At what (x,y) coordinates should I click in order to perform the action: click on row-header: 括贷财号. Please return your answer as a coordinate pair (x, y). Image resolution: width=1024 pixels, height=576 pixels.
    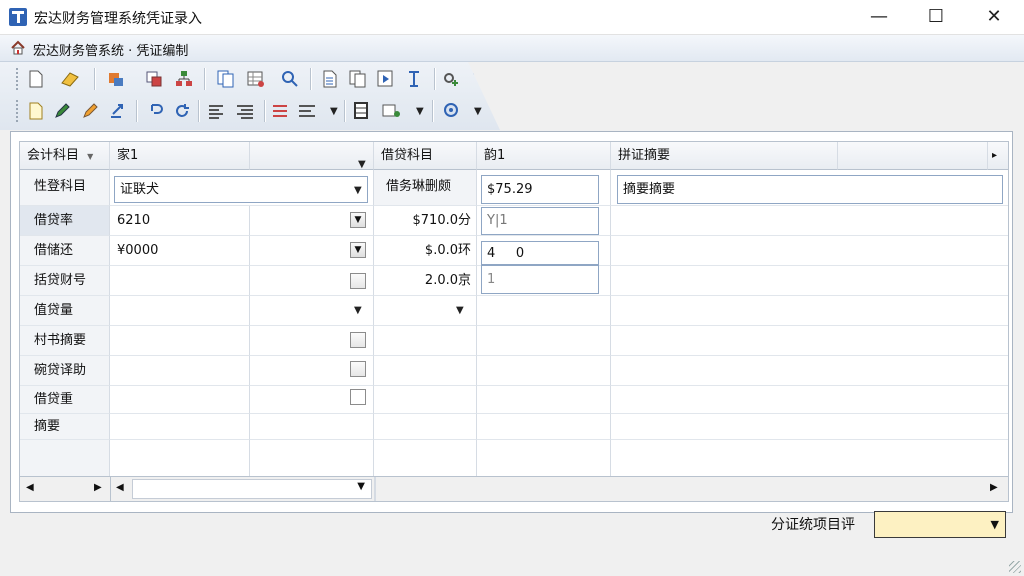
    Looking at the image, I should click on (65, 281).